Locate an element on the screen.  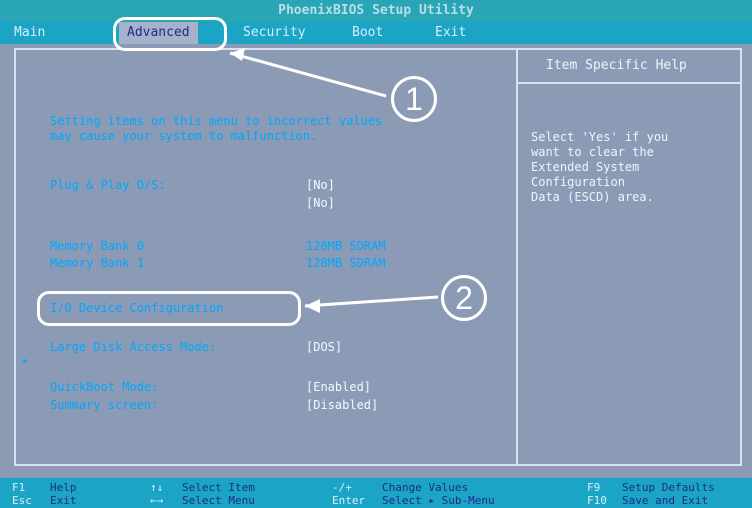
callout-number-1: 1 is located at coordinates (414, 99).